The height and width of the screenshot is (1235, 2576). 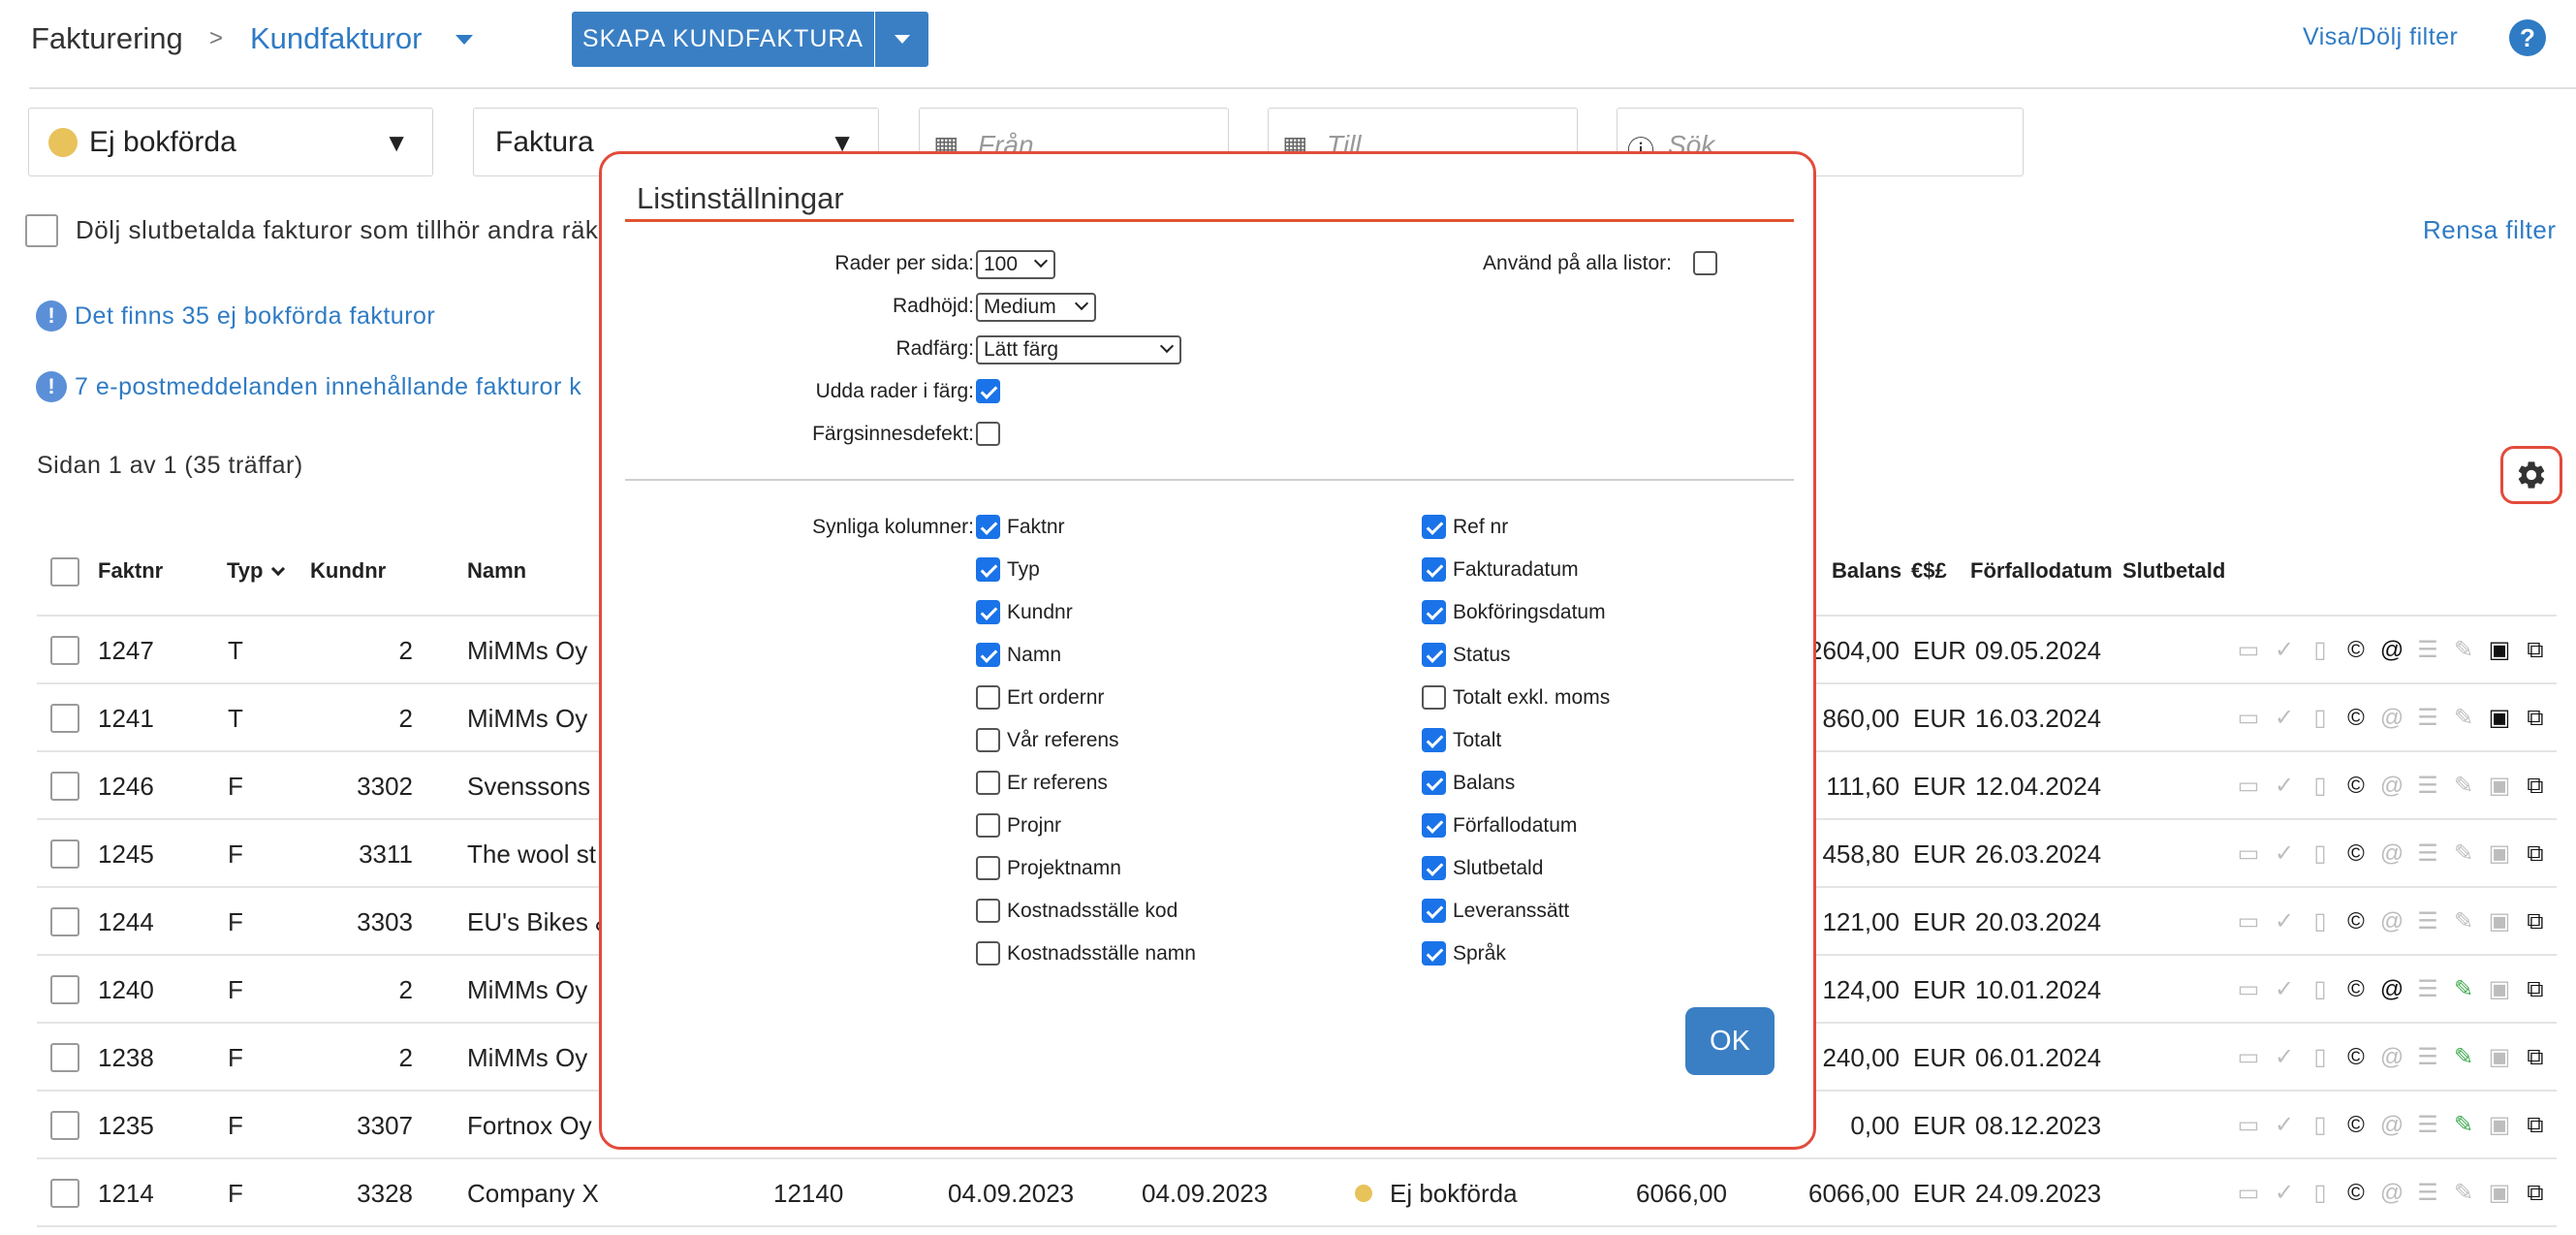 What do you see at coordinates (1705, 263) in the screenshot?
I see `apply-all-checkbox` at bounding box center [1705, 263].